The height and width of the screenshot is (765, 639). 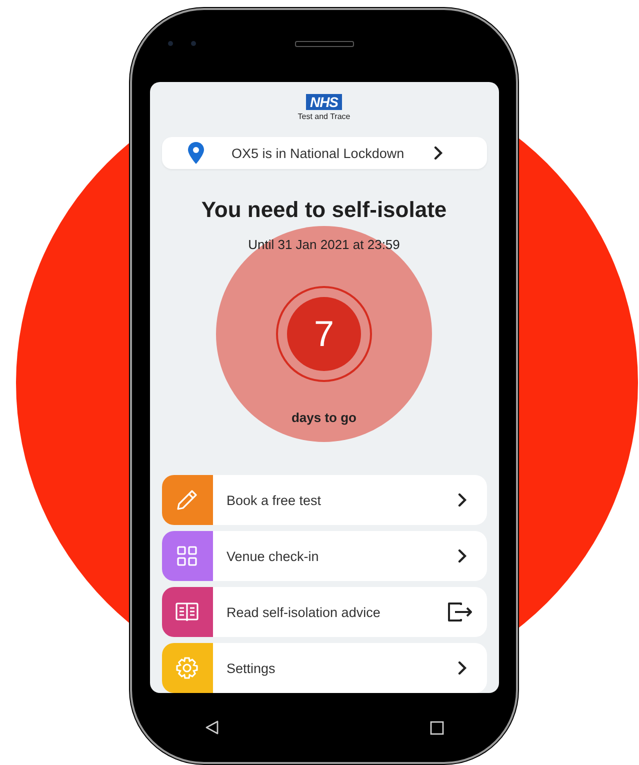 I want to click on location-card: OX5 is in National Lockdown, so click(x=324, y=153).